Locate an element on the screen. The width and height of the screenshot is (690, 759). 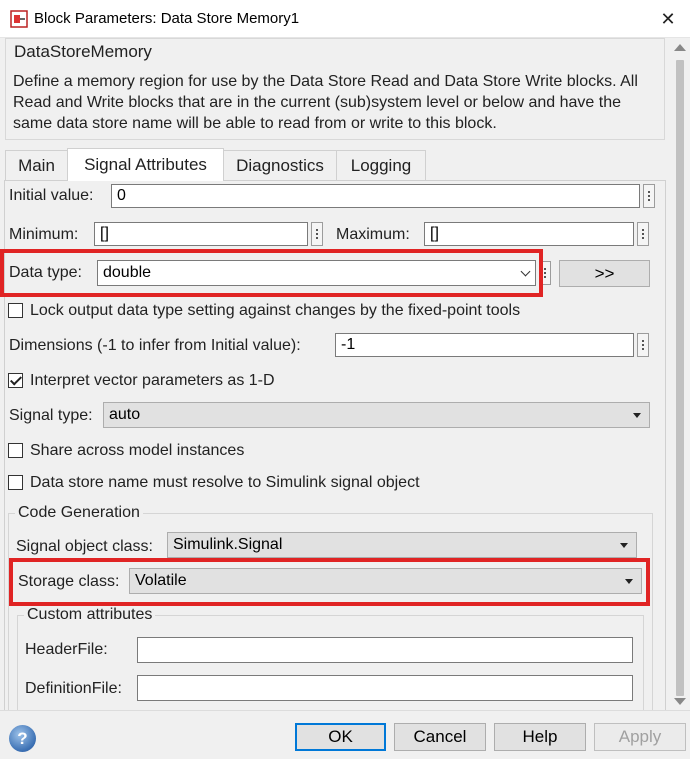
definition-file-field is located at coordinates (385, 688).